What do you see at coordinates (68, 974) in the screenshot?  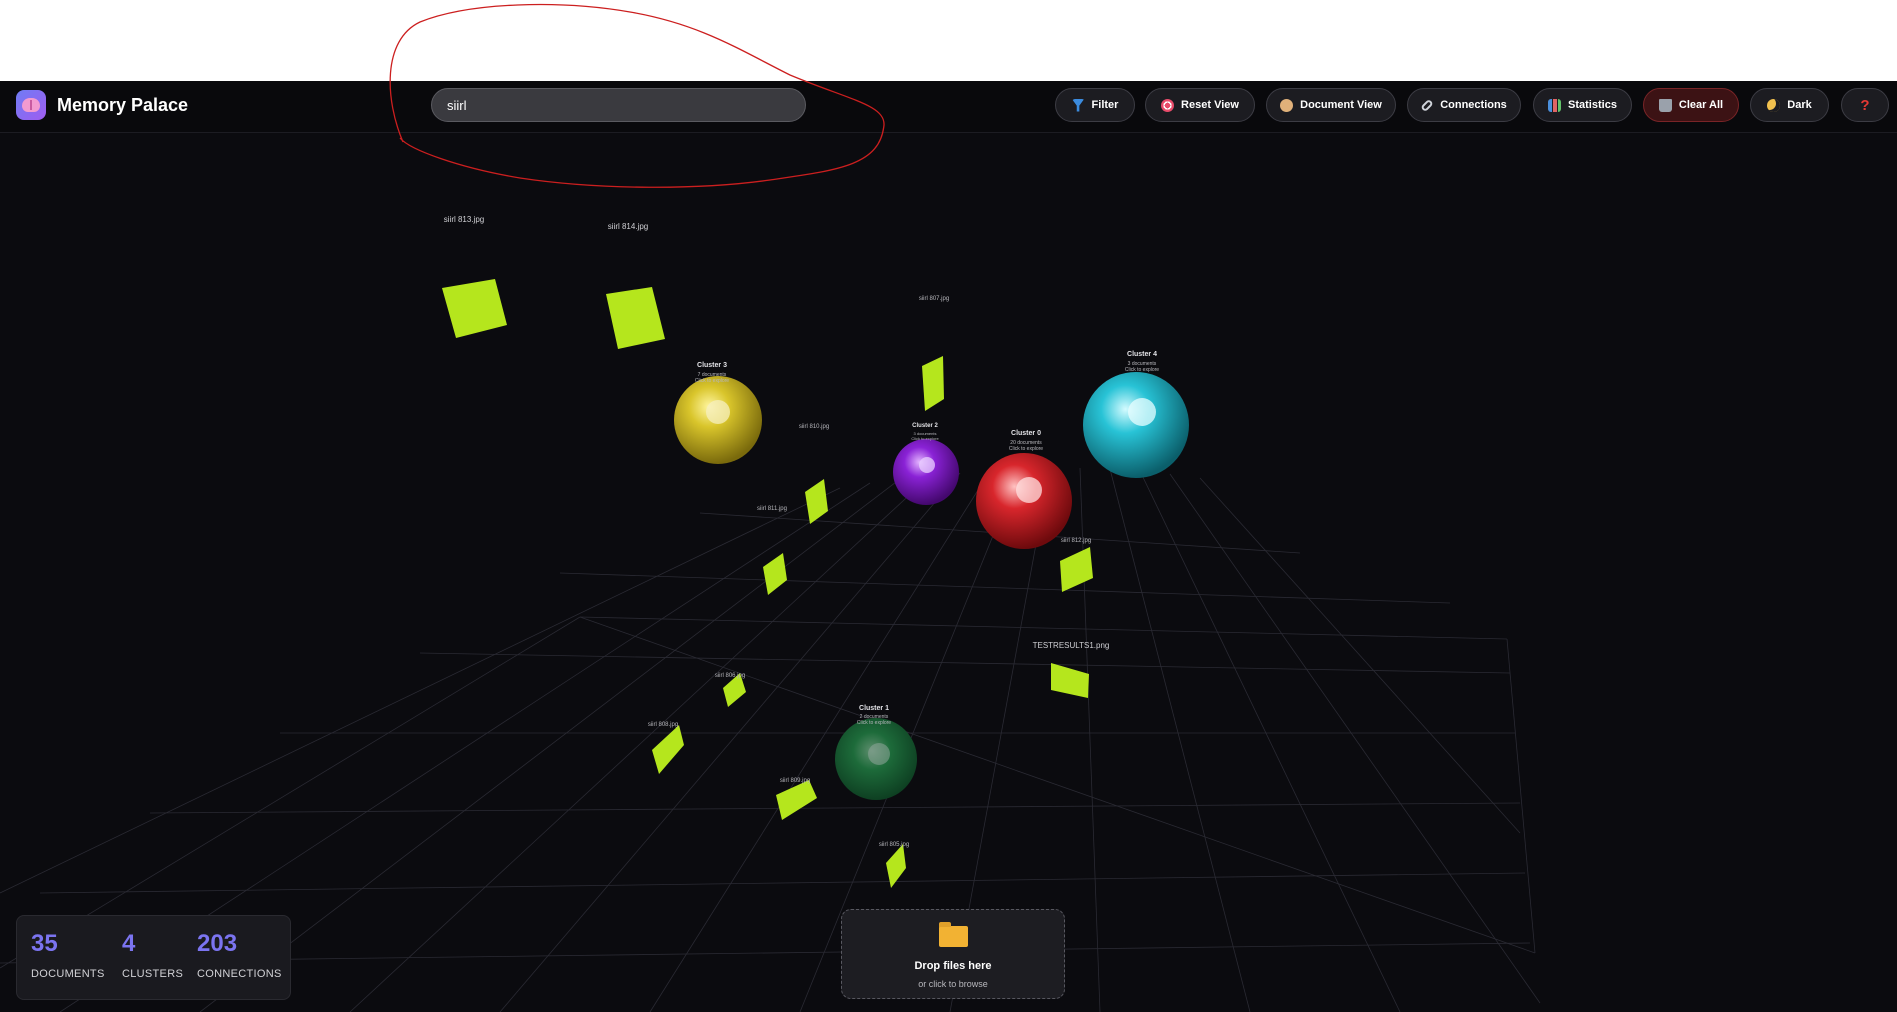 I see `documents-label: DOCUMENTS` at bounding box center [68, 974].